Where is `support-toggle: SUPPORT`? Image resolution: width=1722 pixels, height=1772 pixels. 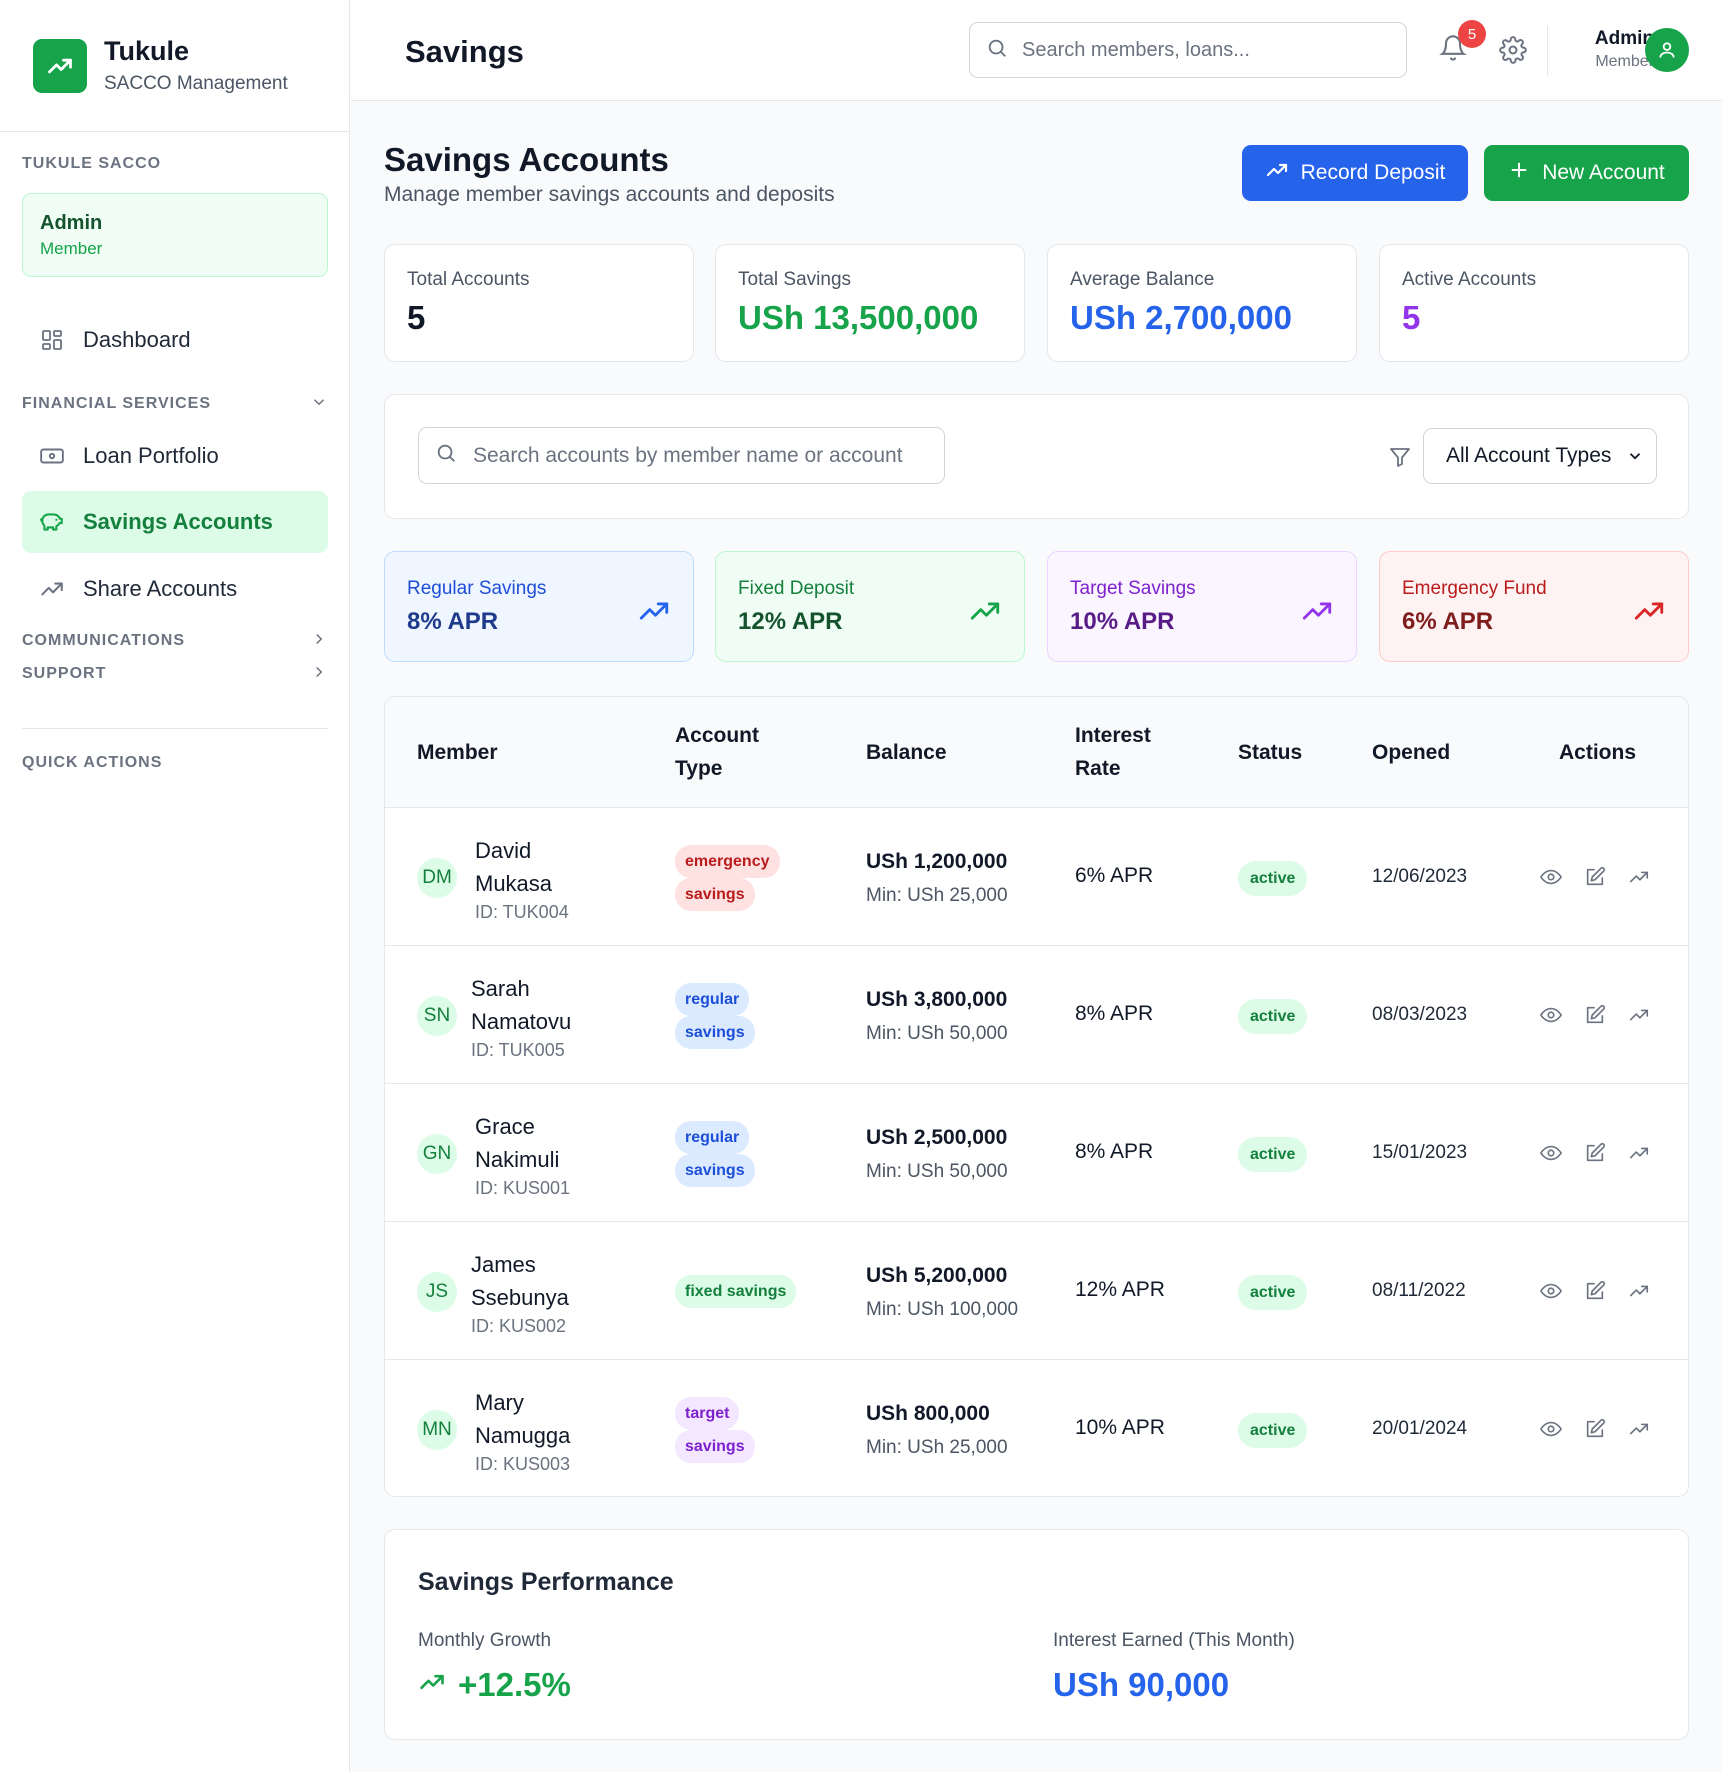
support-toggle: SUPPORT is located at coordinates (175, 674).